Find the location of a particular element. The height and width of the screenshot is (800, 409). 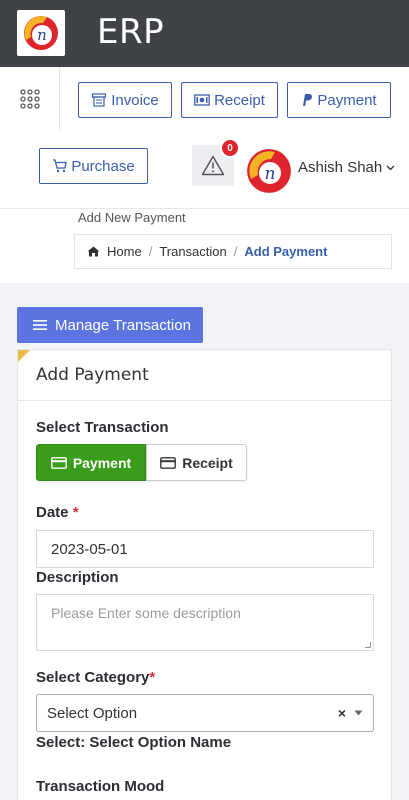

description-label: Description is located at coordinates (77, 577).